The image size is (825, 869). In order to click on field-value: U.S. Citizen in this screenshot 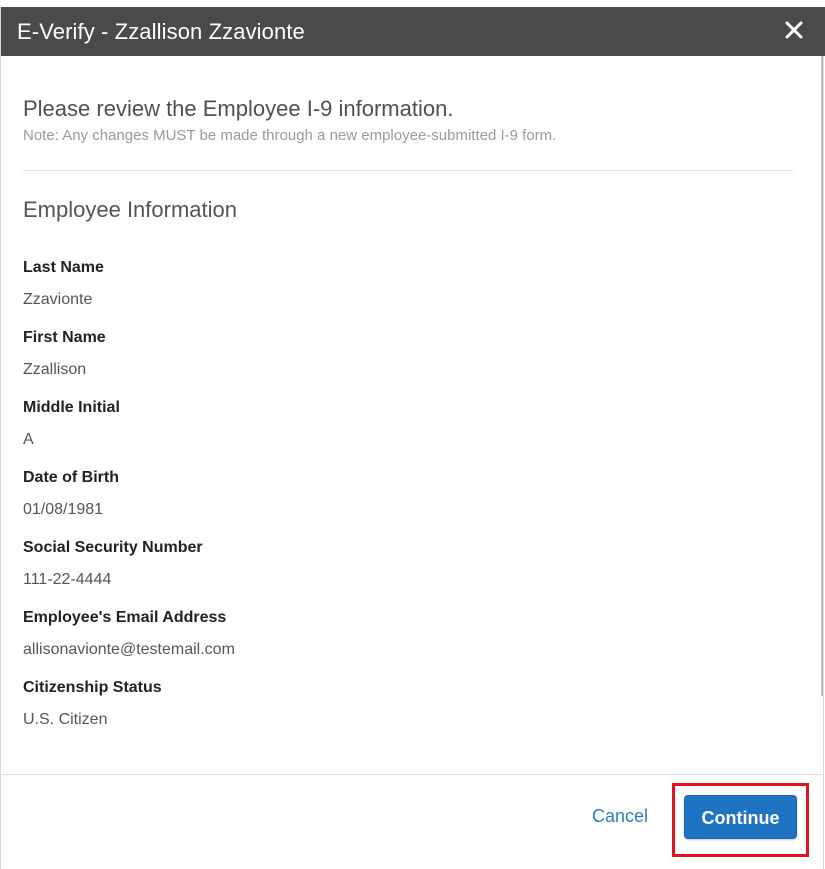, I will do `click(65, 719)`.